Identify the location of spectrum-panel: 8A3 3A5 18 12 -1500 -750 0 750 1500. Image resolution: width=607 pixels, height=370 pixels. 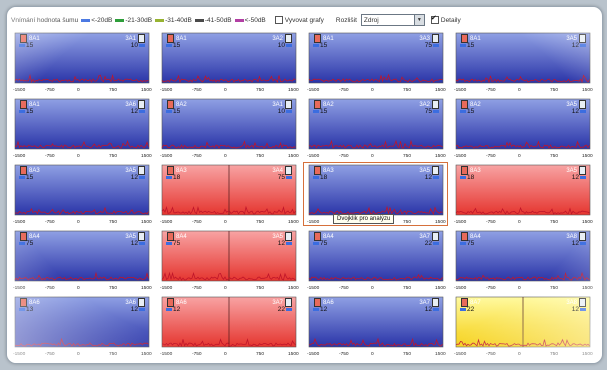
(522, 194).